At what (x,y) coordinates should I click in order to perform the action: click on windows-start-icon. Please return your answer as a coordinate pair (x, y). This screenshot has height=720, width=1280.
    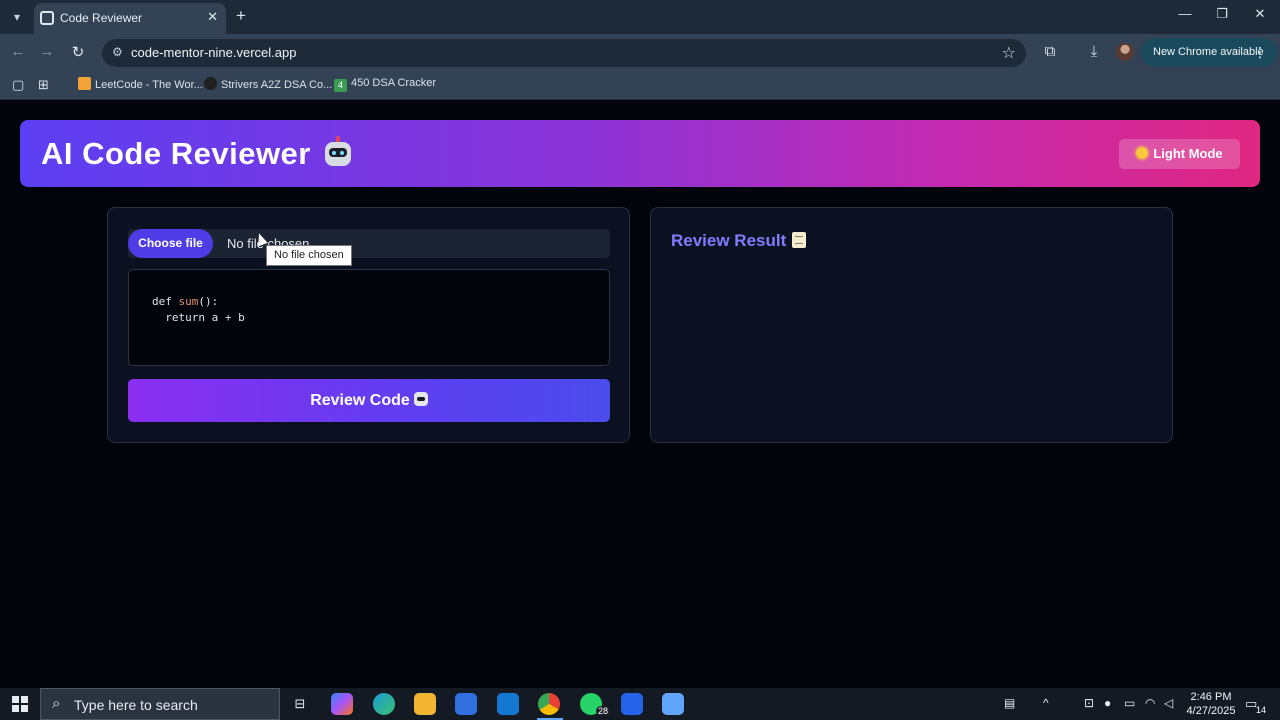
    Looking at the image, I should click on (20, 704).